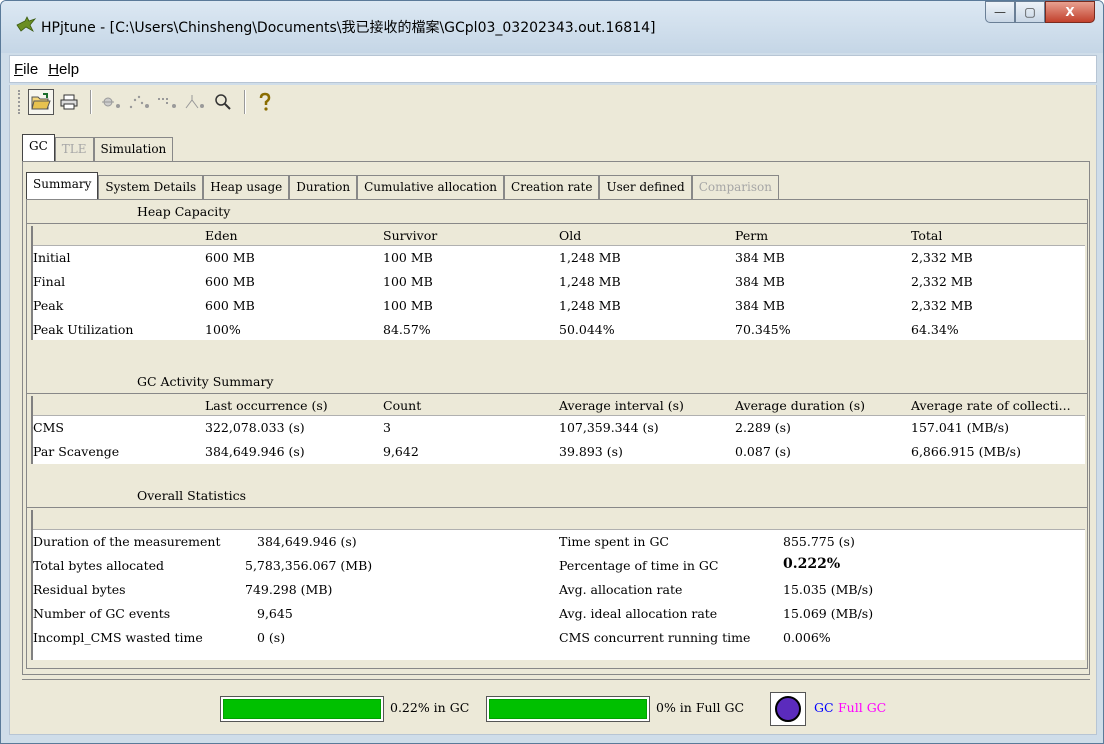 The height and width of the screenshot is (744, 1104). Describe the element at coordinates (402, 405) in the screenshot. I see `col-count: Count` at that location.